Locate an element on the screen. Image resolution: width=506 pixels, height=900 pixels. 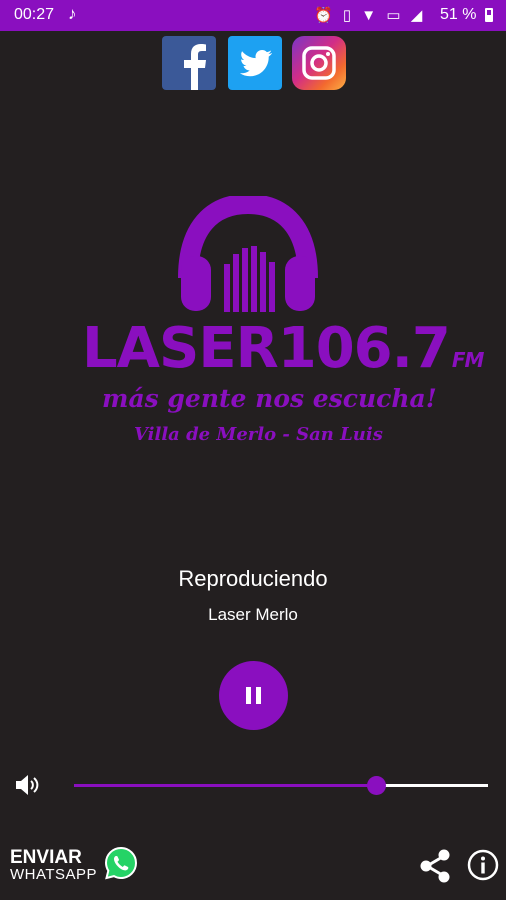
logo-brand: LASER106.7 FM is located at coordinates (283, 348).